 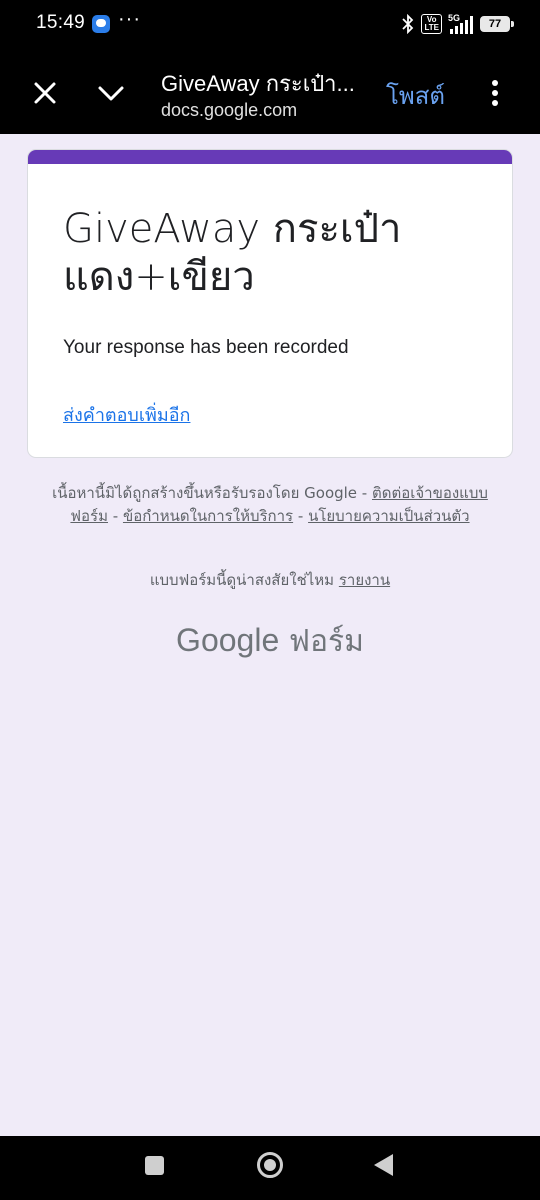 I want to click on home-button, so click(x=270, y=1165).